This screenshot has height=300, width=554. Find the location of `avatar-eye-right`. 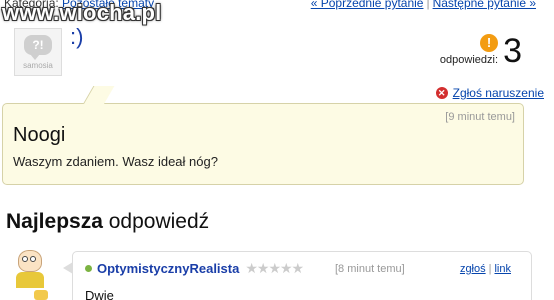

avatar-eye-right is located at coordinates (33, 259).